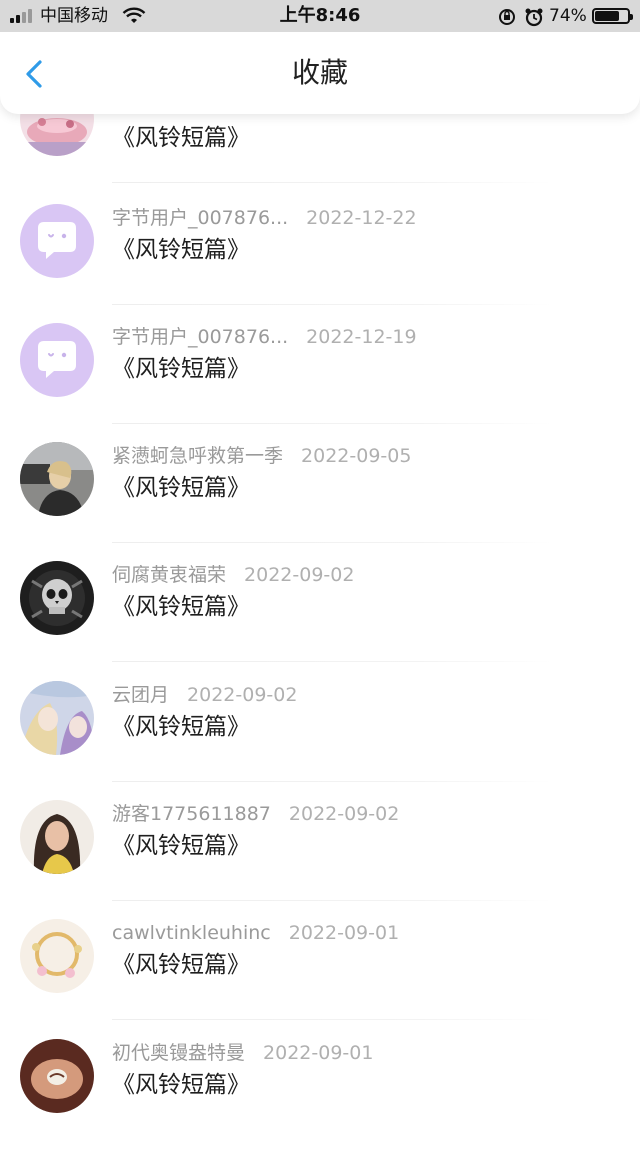  Describe the element at coordinates (191, 814) in the screenshot. I see `username: 游客1775611887` at that location.